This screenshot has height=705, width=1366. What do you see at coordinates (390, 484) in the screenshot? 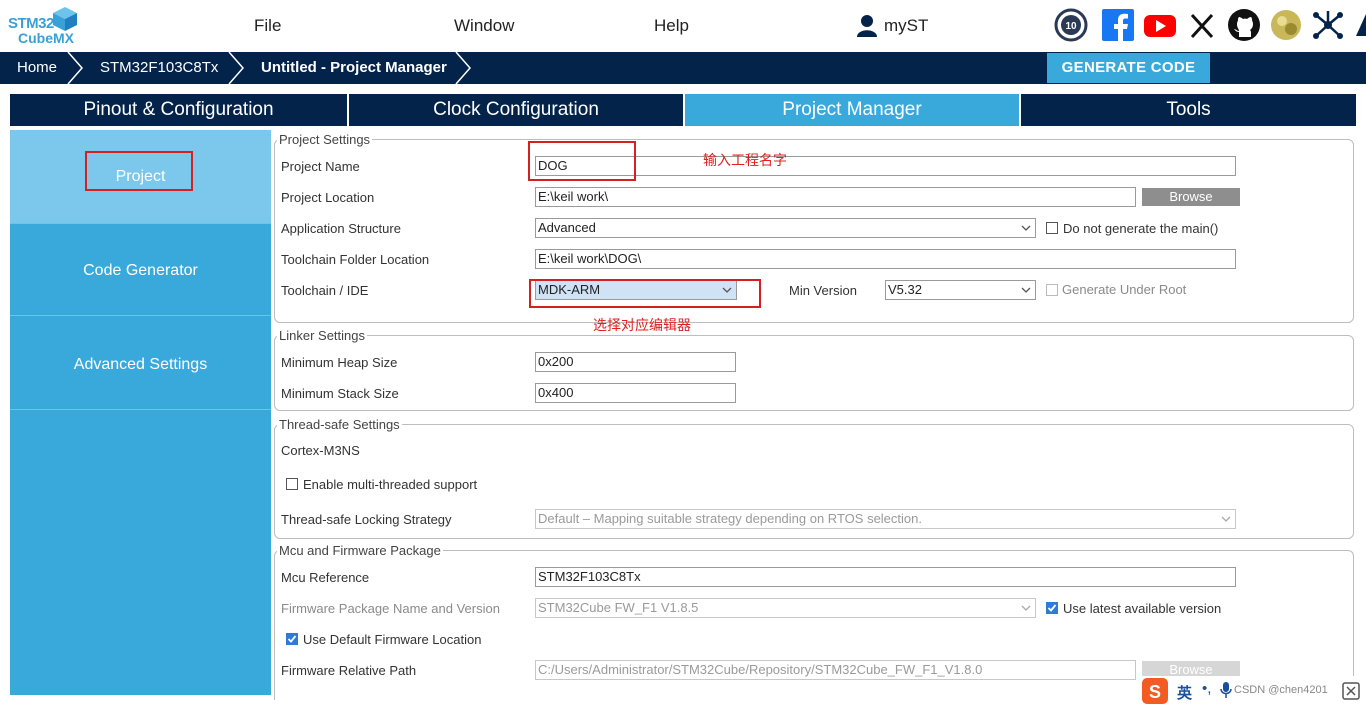
I see `multithread-label: Enable multi-threaded support` at bounding box center [390, 484].